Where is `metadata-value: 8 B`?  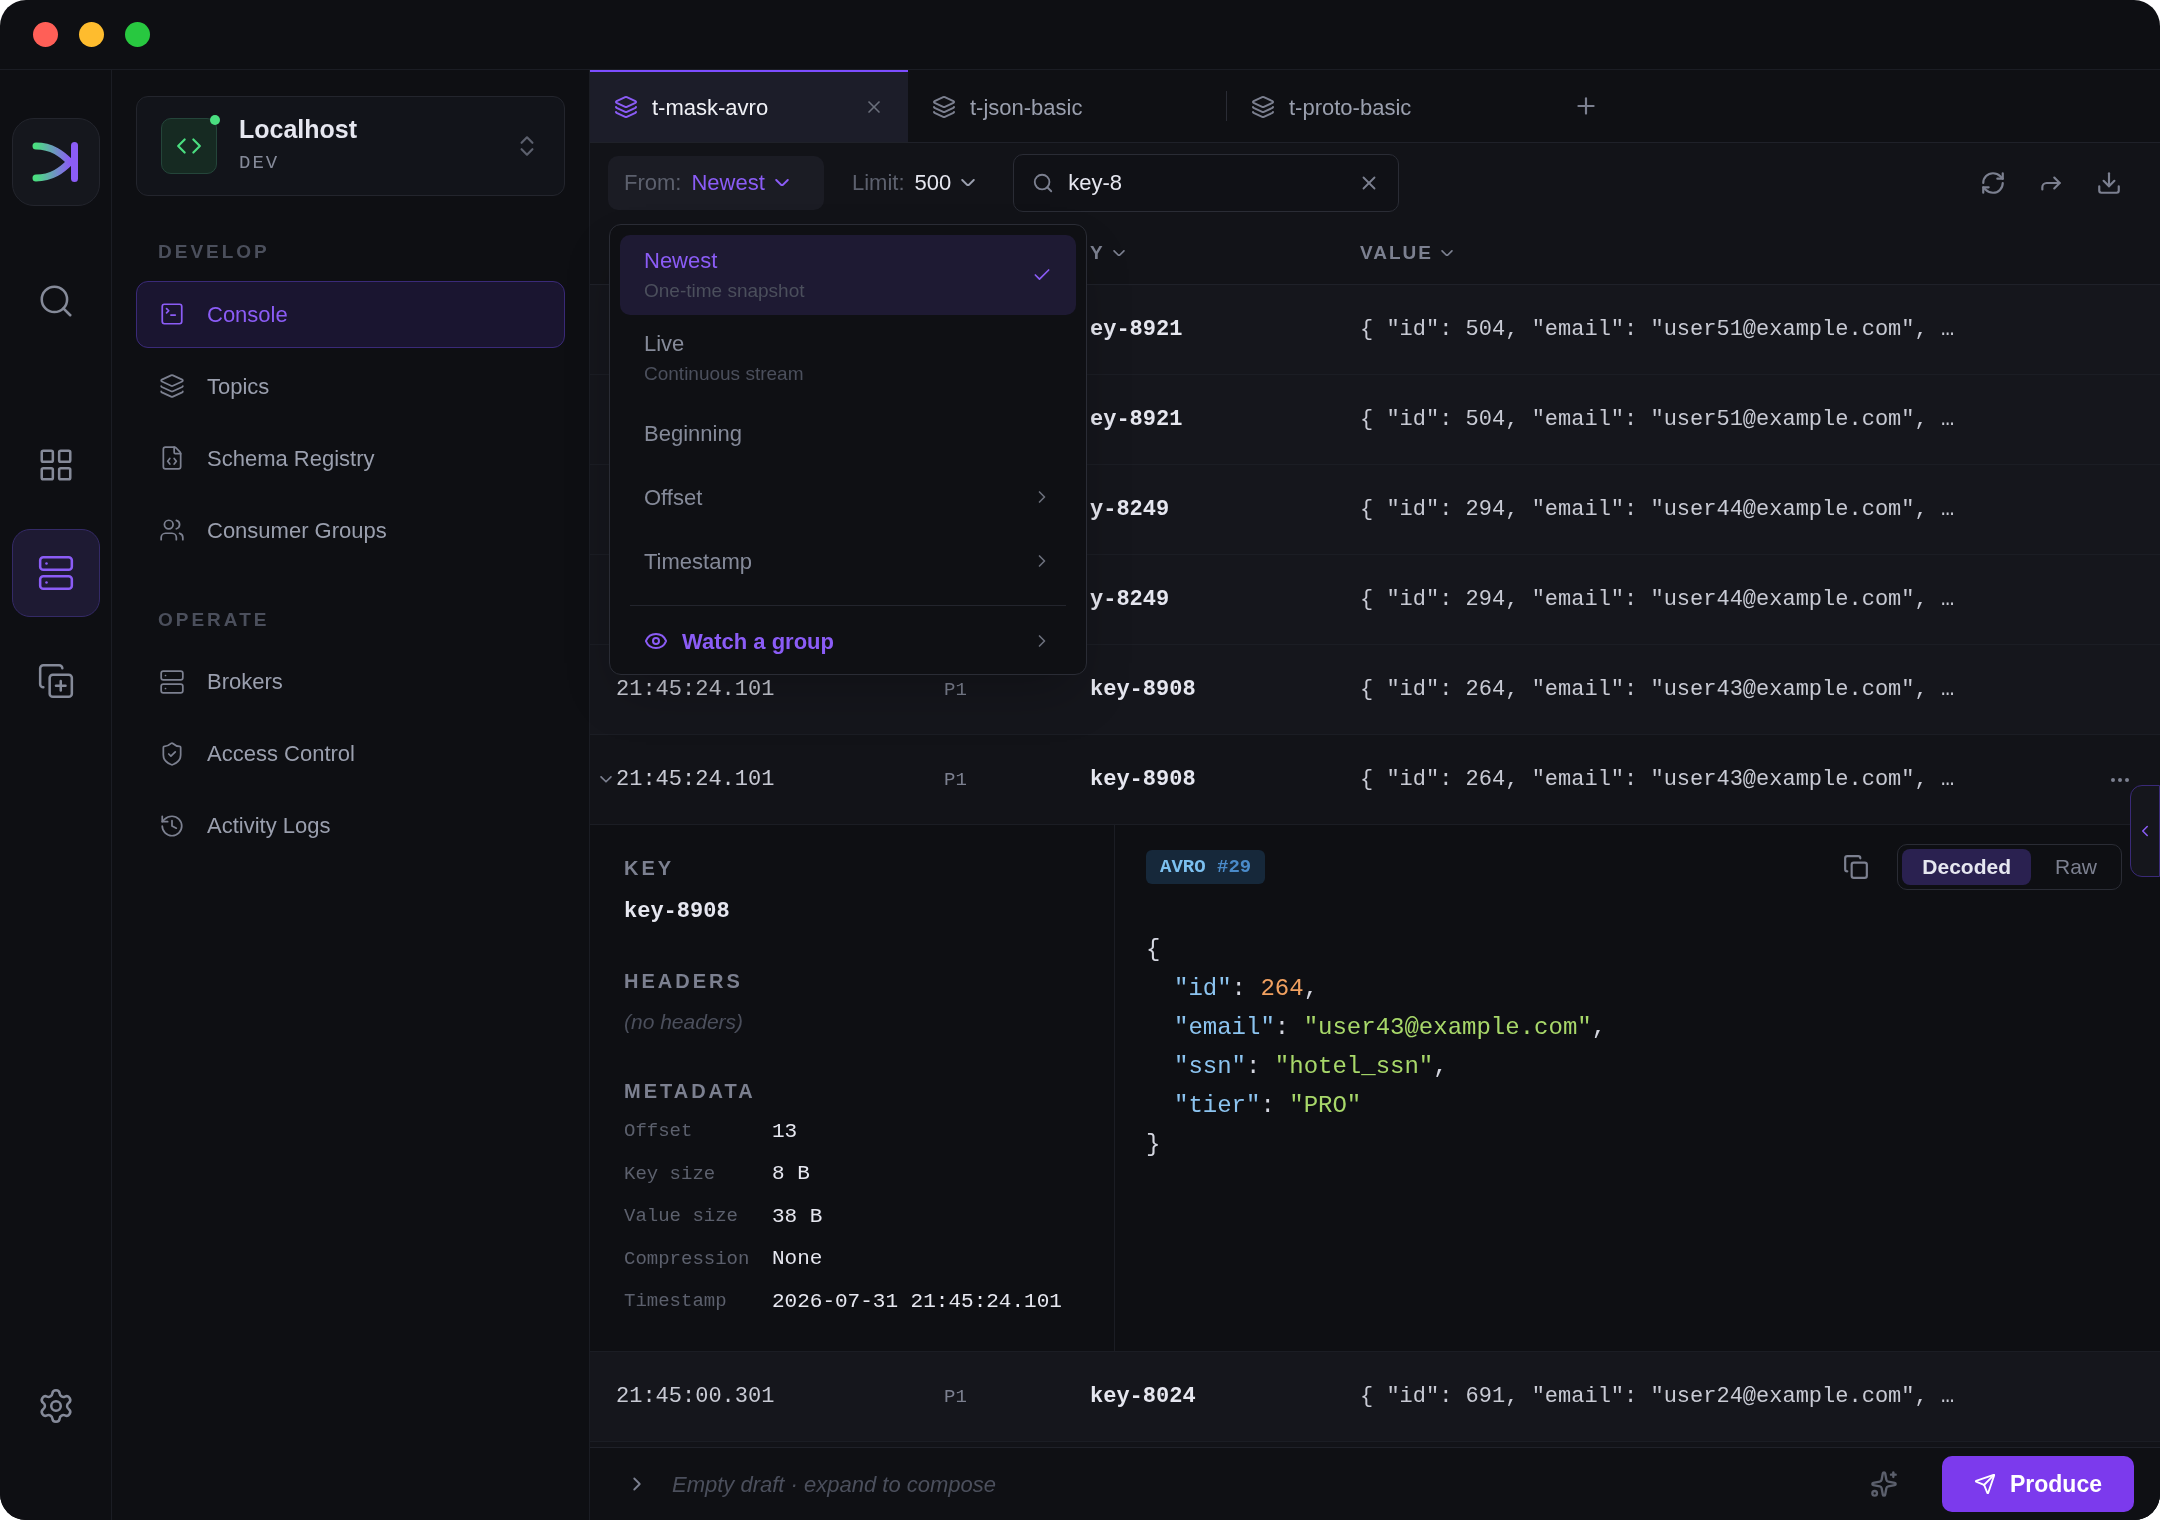
metadata-value: 8 B is located at coordinates (791, 1174).